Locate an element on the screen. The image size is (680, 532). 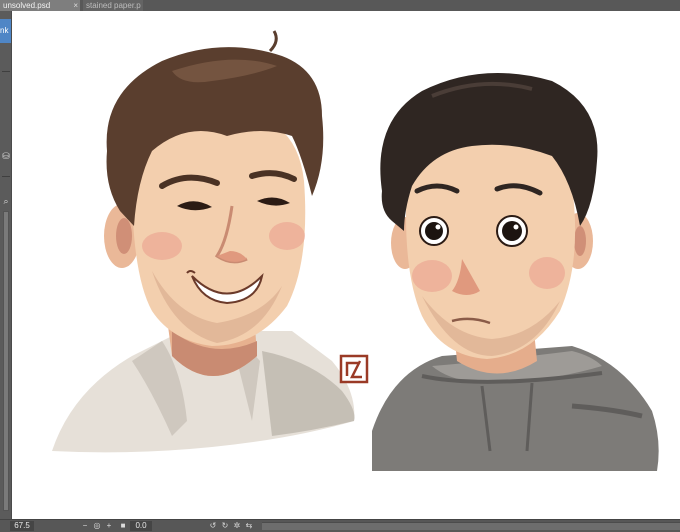
artist-signature-icon is located at coordinates (354, 369).